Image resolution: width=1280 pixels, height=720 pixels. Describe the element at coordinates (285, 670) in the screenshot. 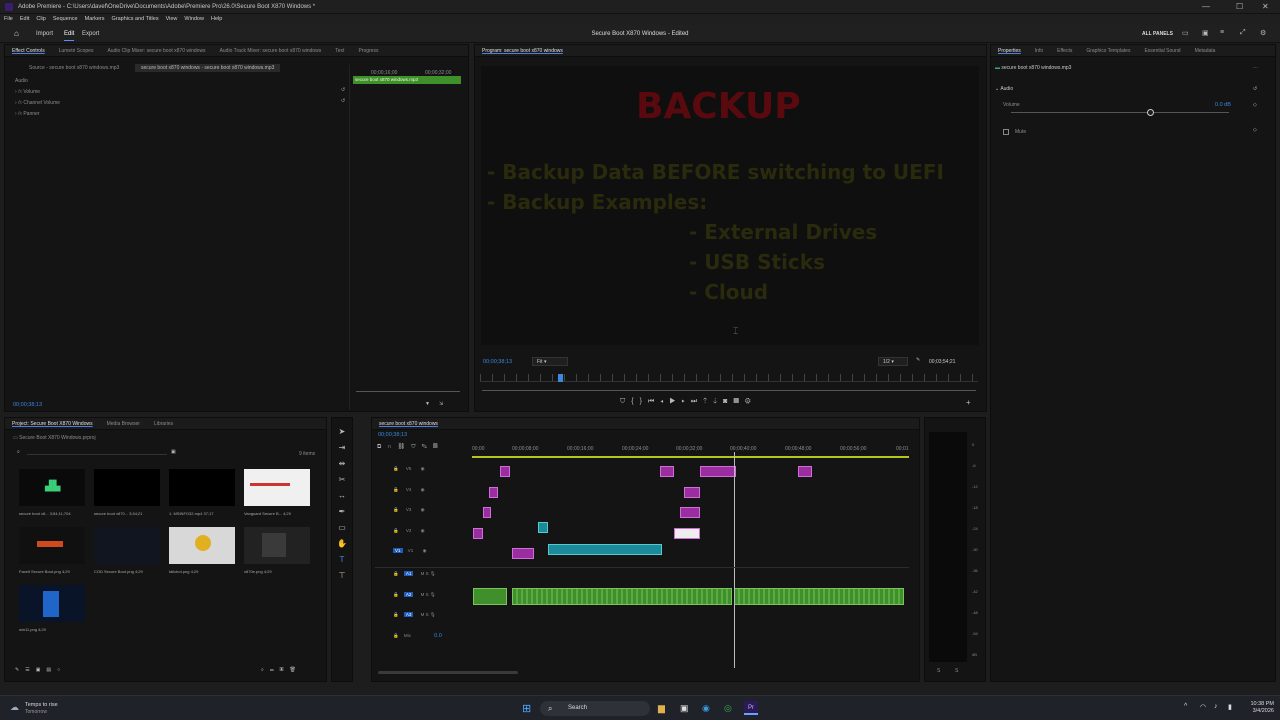

I see `new-item-icon: ▣` at that location.